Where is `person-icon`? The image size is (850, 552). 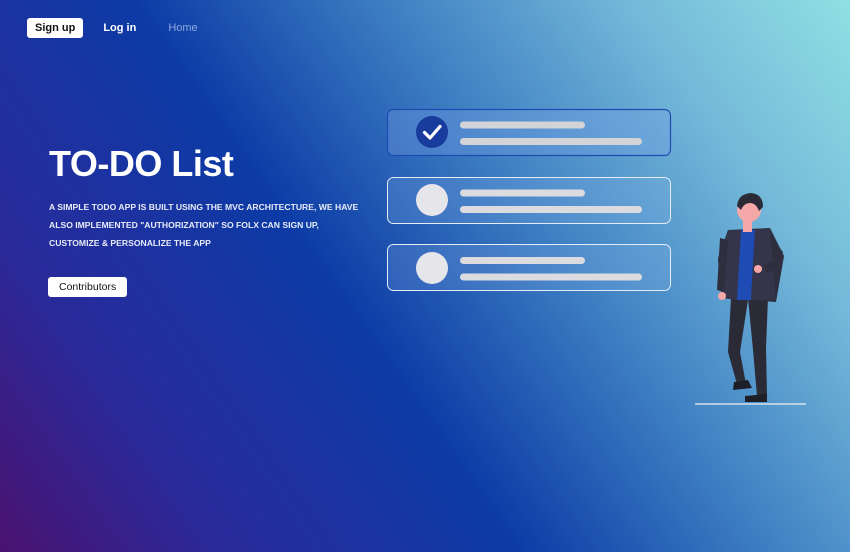
person-icon is located at coordinates (750, 299).